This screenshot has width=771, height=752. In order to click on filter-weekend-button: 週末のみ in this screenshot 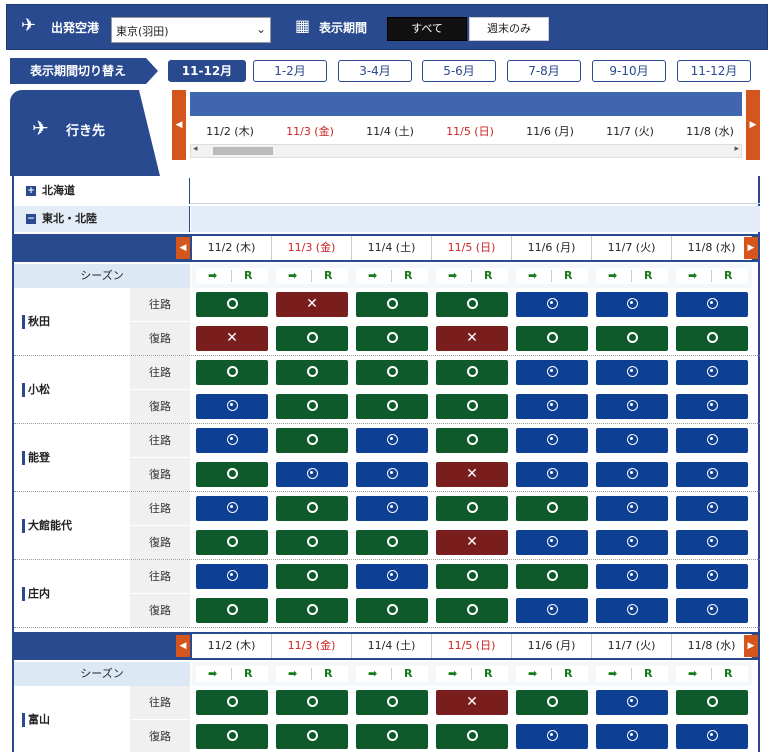, I will do `click(509, 29)`.